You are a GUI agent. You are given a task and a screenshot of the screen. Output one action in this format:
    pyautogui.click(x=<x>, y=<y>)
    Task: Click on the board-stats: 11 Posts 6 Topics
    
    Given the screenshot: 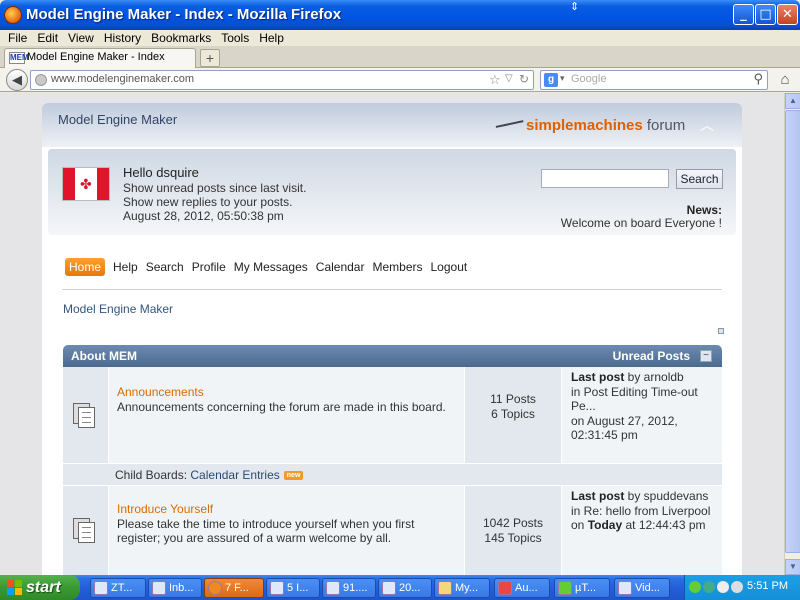 What is the action you would take?
    pyautogui.click(x=513, y=415)
    